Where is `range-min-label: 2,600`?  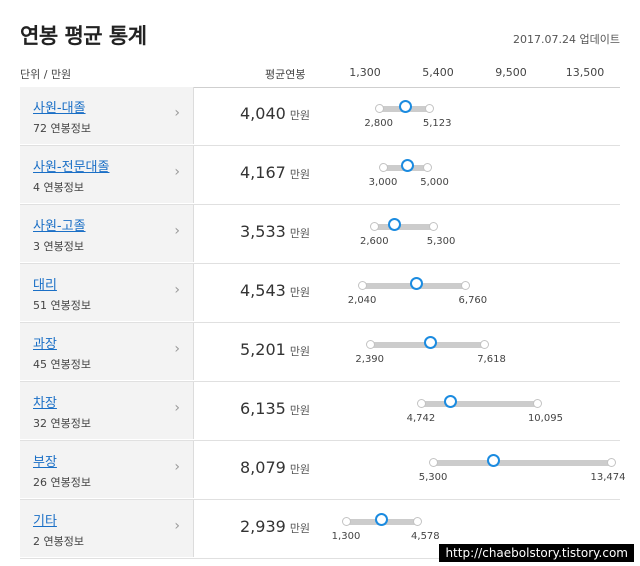
range-min-label: 2,600 is located at coordinates (374, 241).